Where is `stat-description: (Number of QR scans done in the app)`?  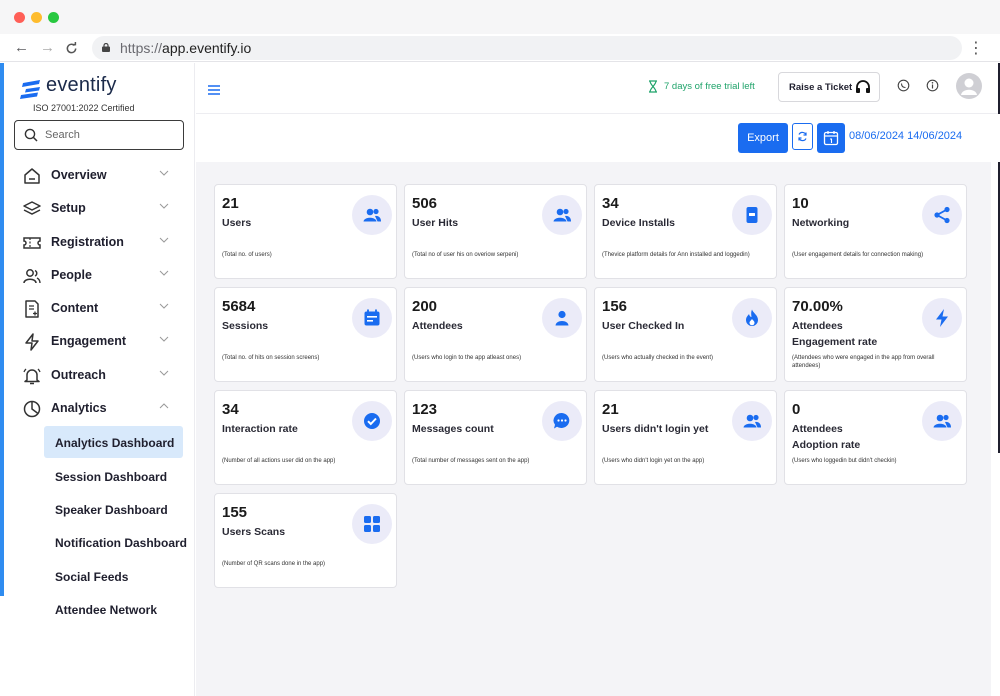
stat-description: (Number of QR scans done in the app) is located at coordinates (274, 564).